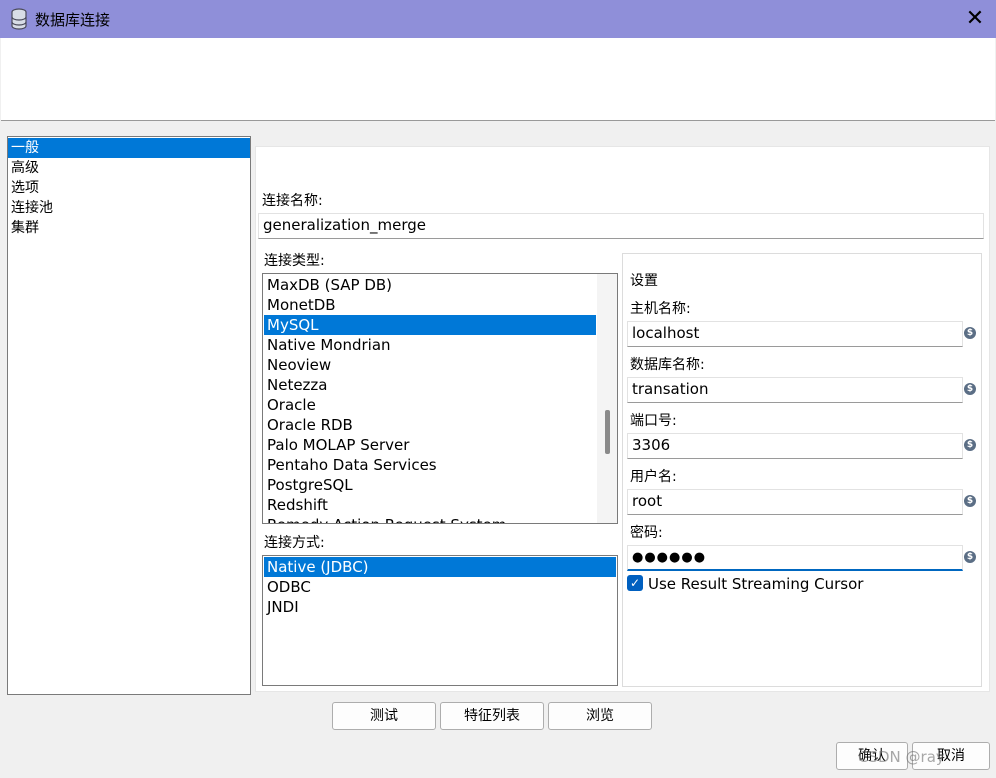 The height and width of the screenshot is (778, 996). I want to click on list-item: PostgreSQL, so click(430, 485).